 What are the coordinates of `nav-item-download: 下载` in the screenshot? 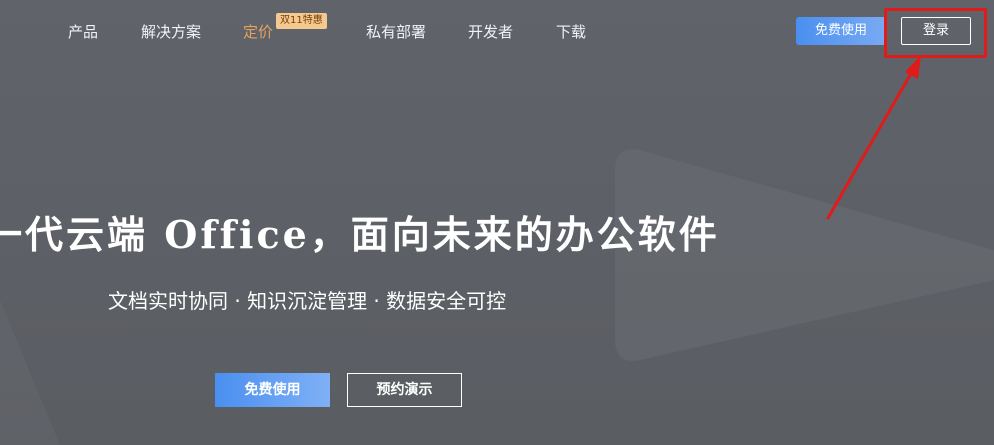 It's located at (571, 32).